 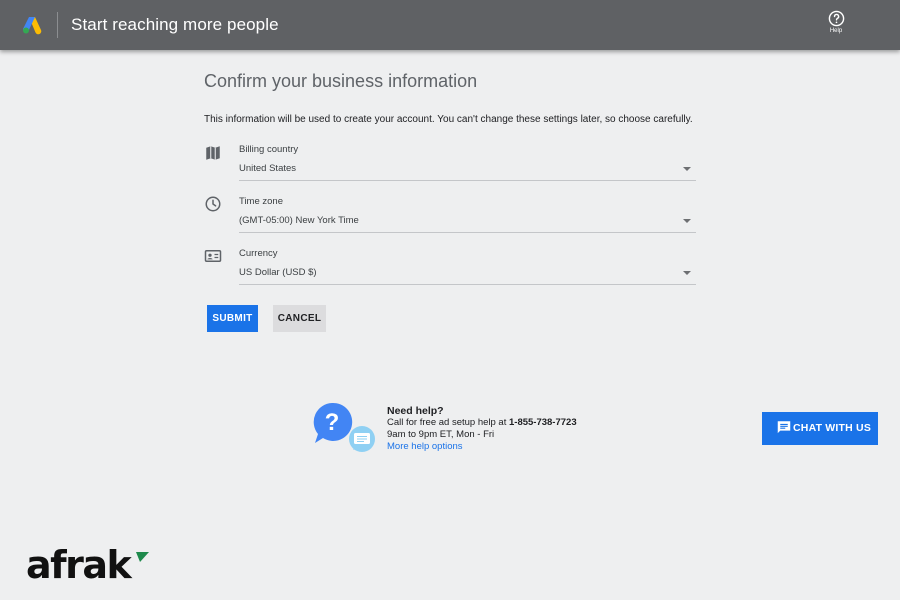 I want to click on help-button: Help, so click(x=836, y=26).